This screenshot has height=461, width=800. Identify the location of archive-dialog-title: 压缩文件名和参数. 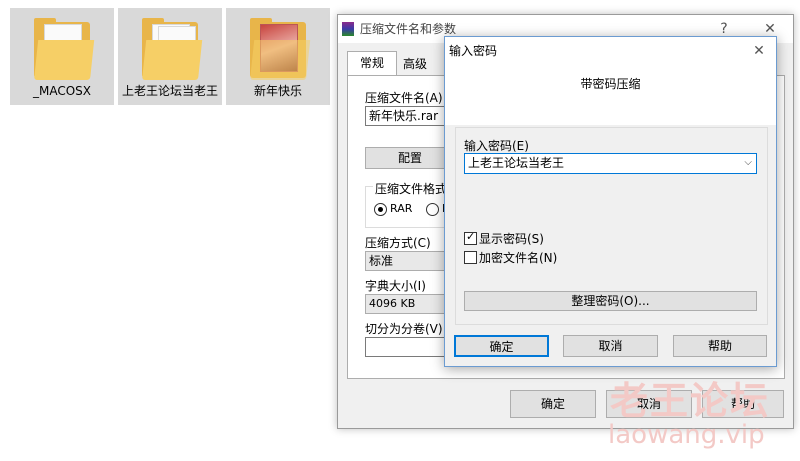
(408, 29).